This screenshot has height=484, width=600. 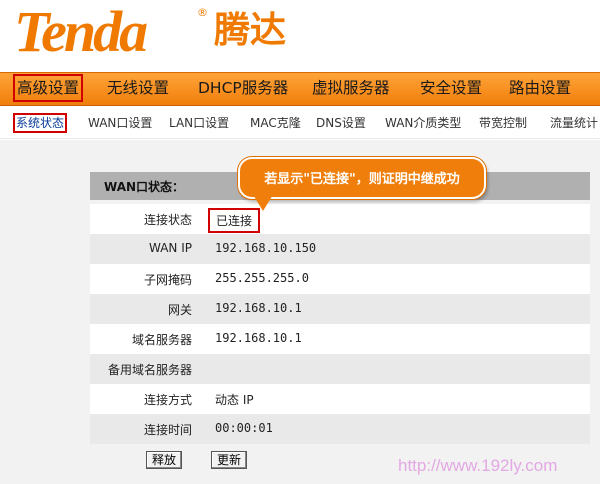 What do you see at coordinates (340, 249) in the screenshot?
I see `table-row: WAN IP 192.168.10.150` at bounding box center [340, 249].